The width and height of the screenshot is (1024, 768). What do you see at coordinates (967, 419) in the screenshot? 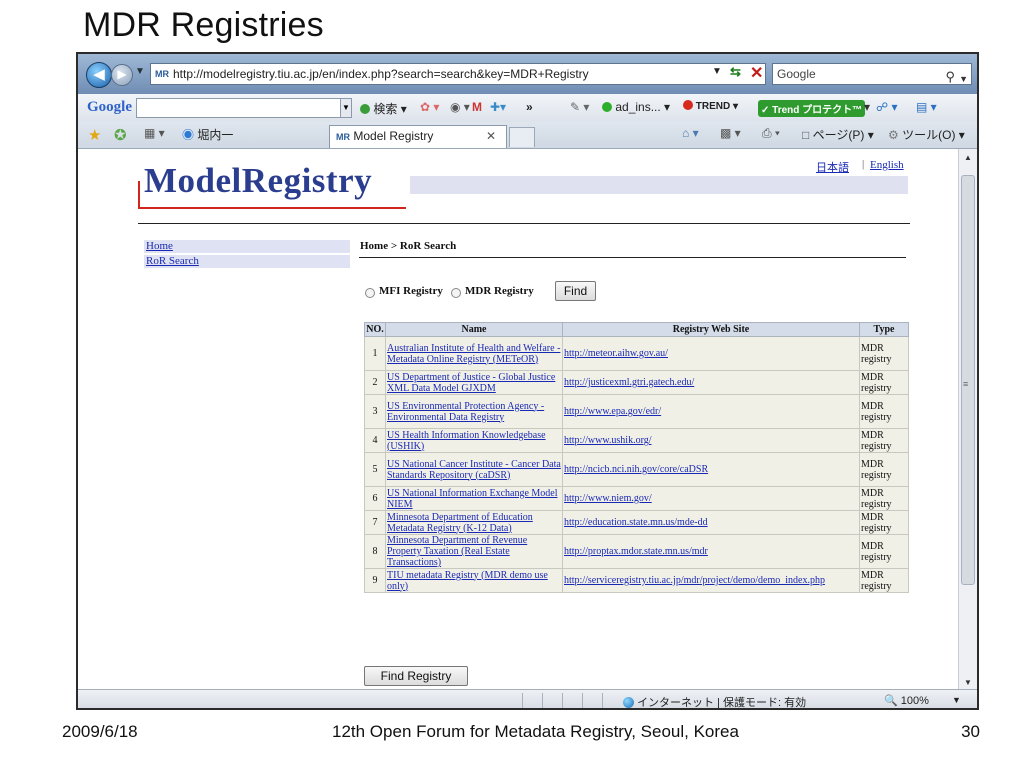
I see `vertical-scrollbar: ▲ ≡ ▼` at bounding box center [967, 419].